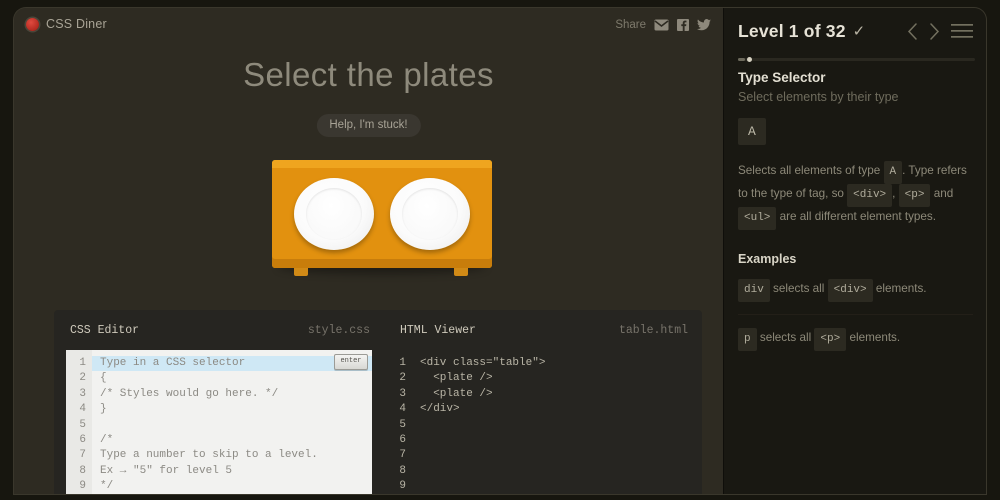 This screenshot has width=1000, height=500. What do you see at coordinates (754, 290) in the screenshot?
I see `code-chip: div` at bounding box center [754, 290].